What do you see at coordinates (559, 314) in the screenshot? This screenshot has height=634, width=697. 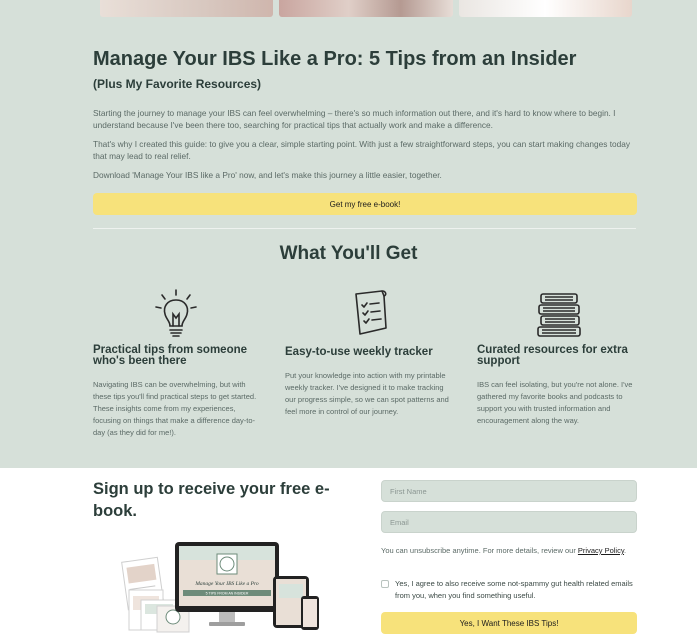 I see `books-icon` at bounding box center [559, 314].